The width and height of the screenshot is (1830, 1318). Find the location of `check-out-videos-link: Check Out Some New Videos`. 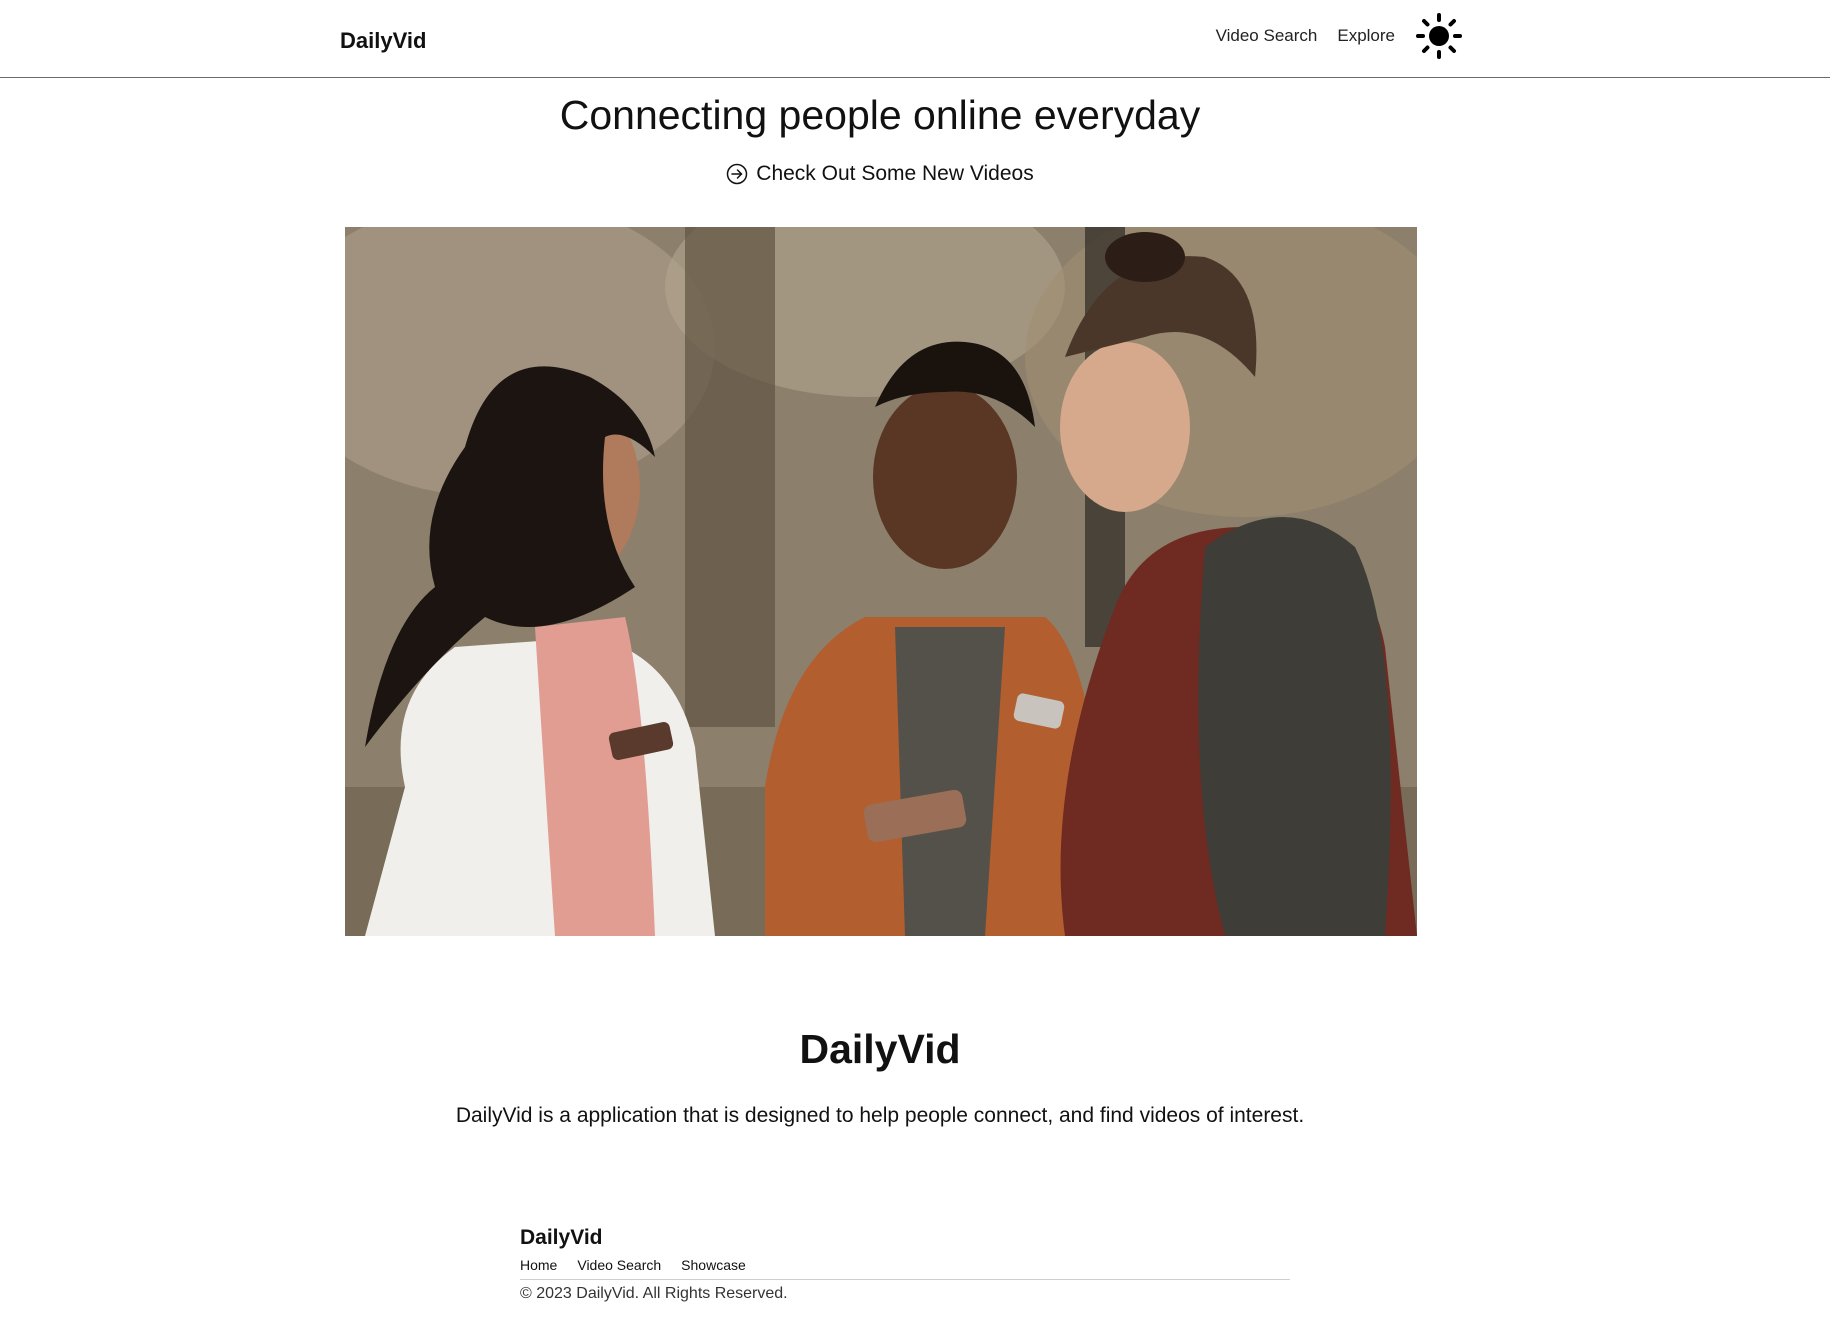

check-out-videos-link: Check Out Some New Videos is located at coordinates (880, 174).